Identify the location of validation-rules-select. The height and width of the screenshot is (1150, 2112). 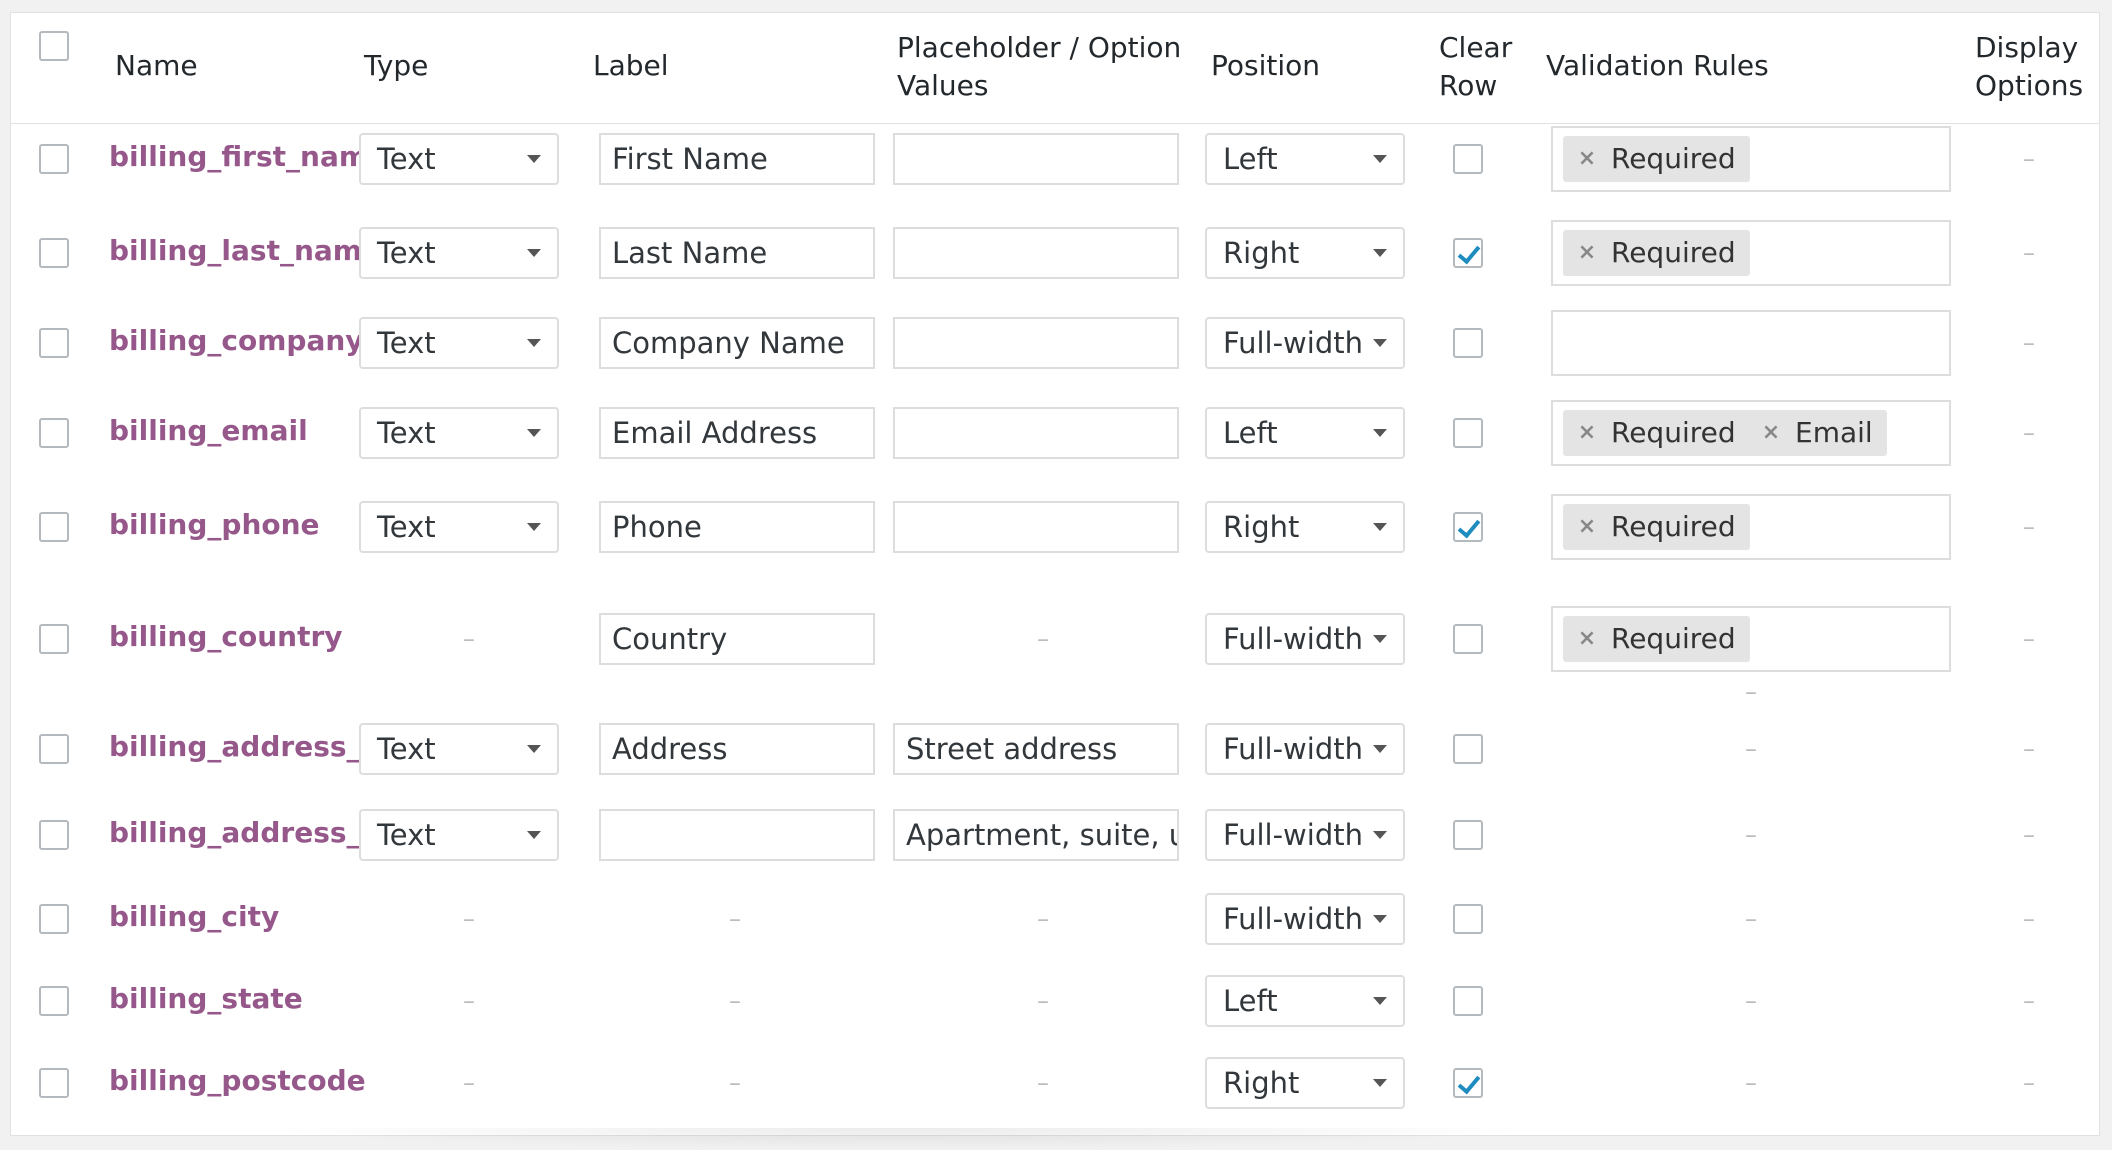
(1751, 343).